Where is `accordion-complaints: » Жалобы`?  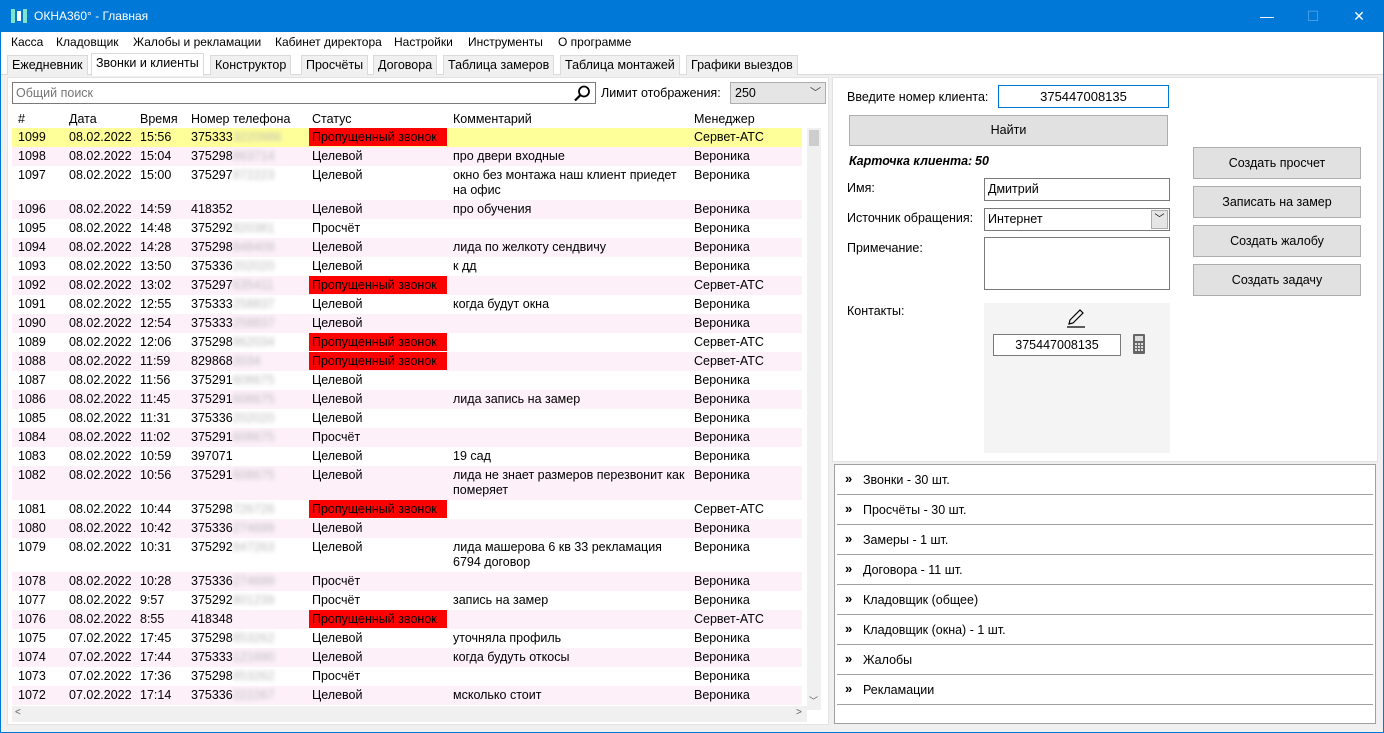 accordion-complaints: » Жалобы is located at coordinates (1105, 660).